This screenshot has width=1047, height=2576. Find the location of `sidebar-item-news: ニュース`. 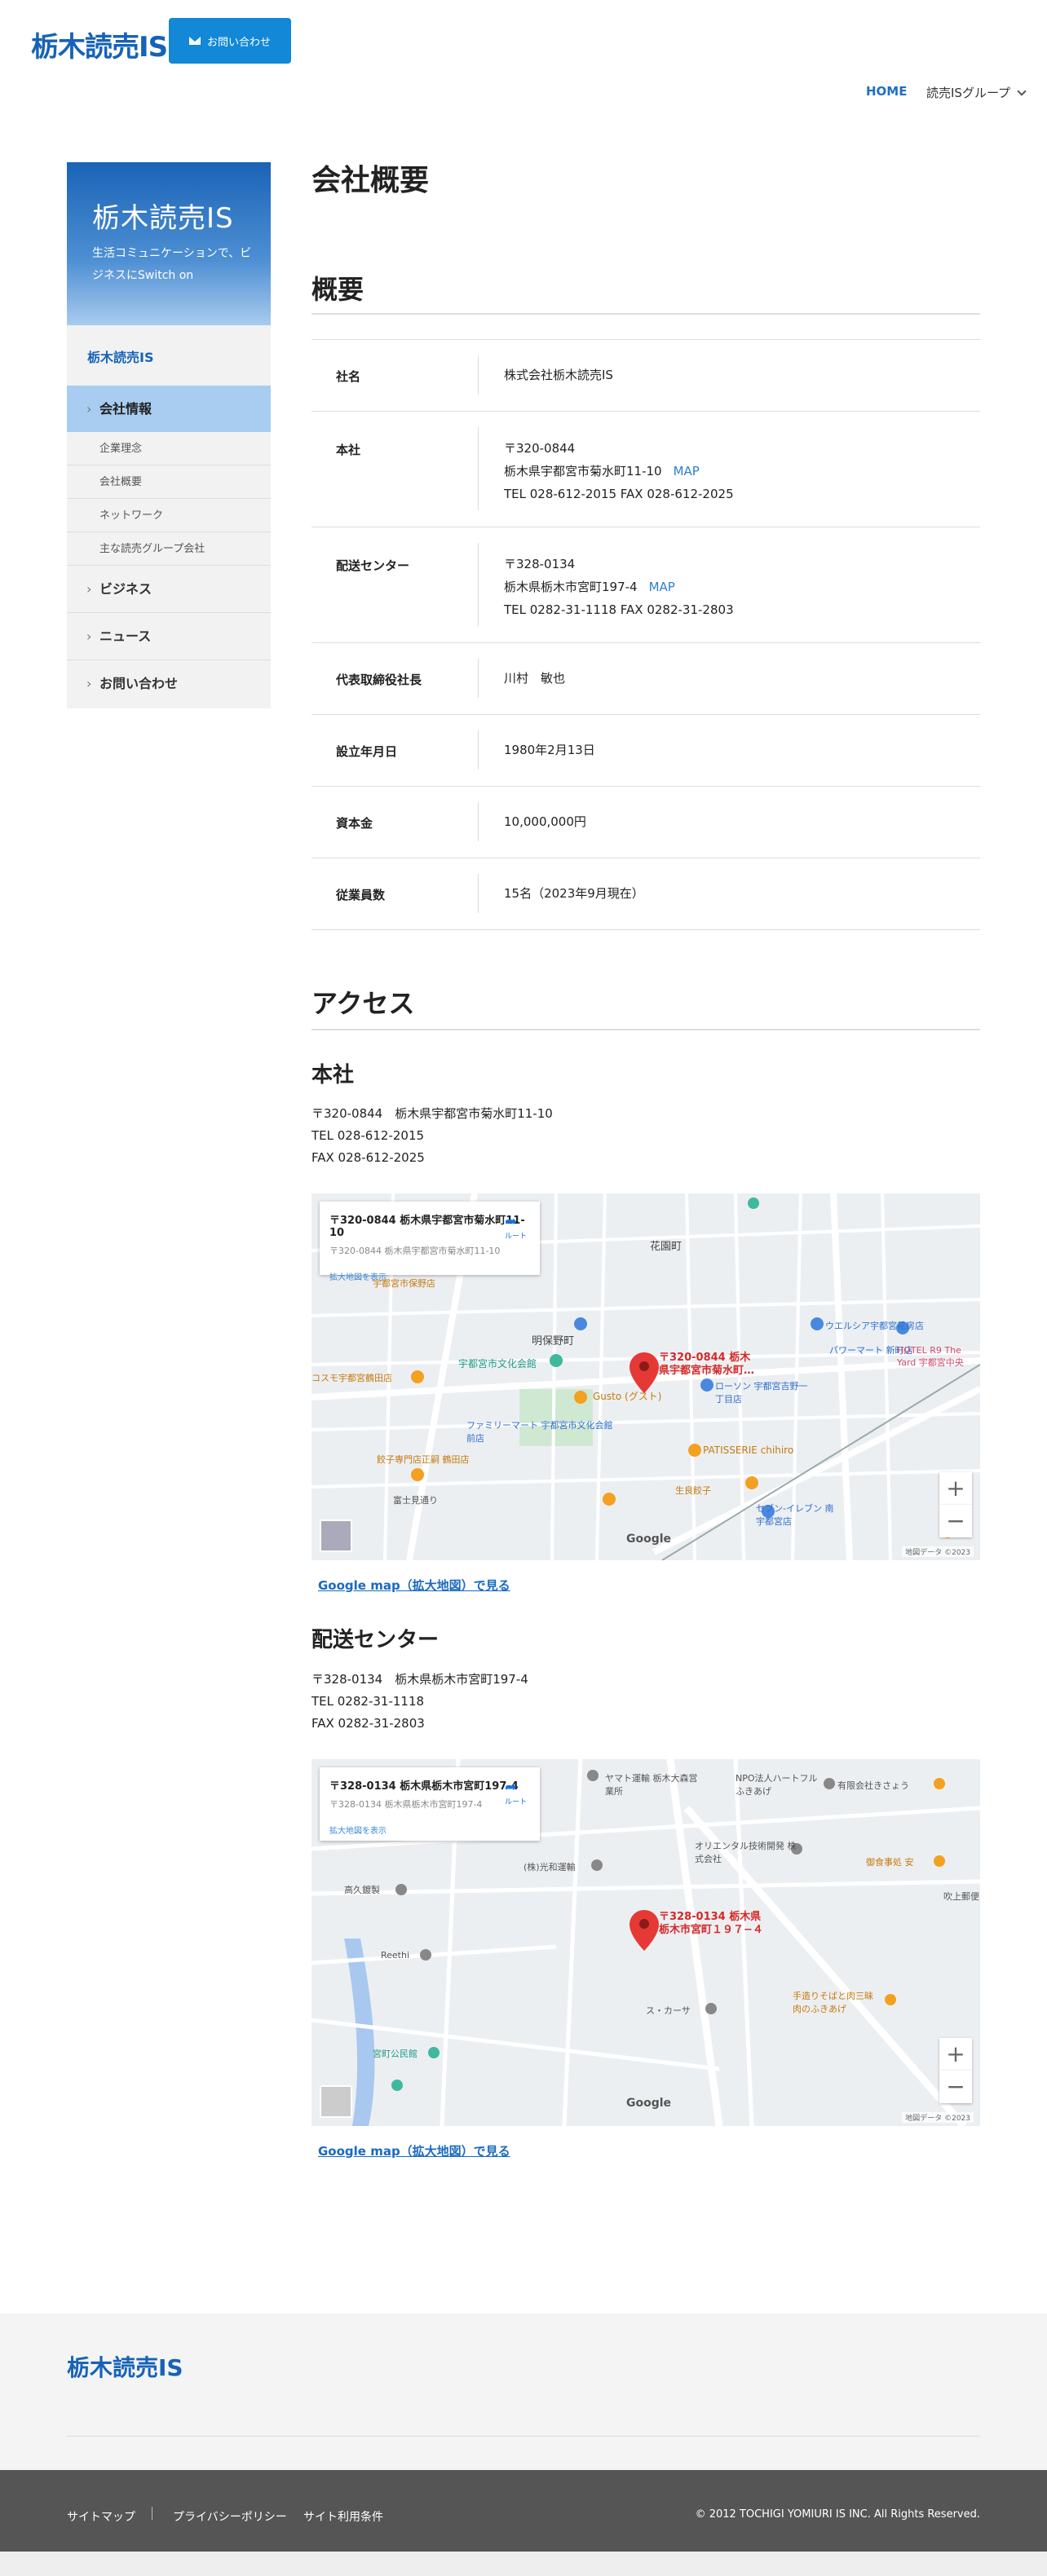

sidebar-item-news: ニュース is located at coordinates (169, 636).